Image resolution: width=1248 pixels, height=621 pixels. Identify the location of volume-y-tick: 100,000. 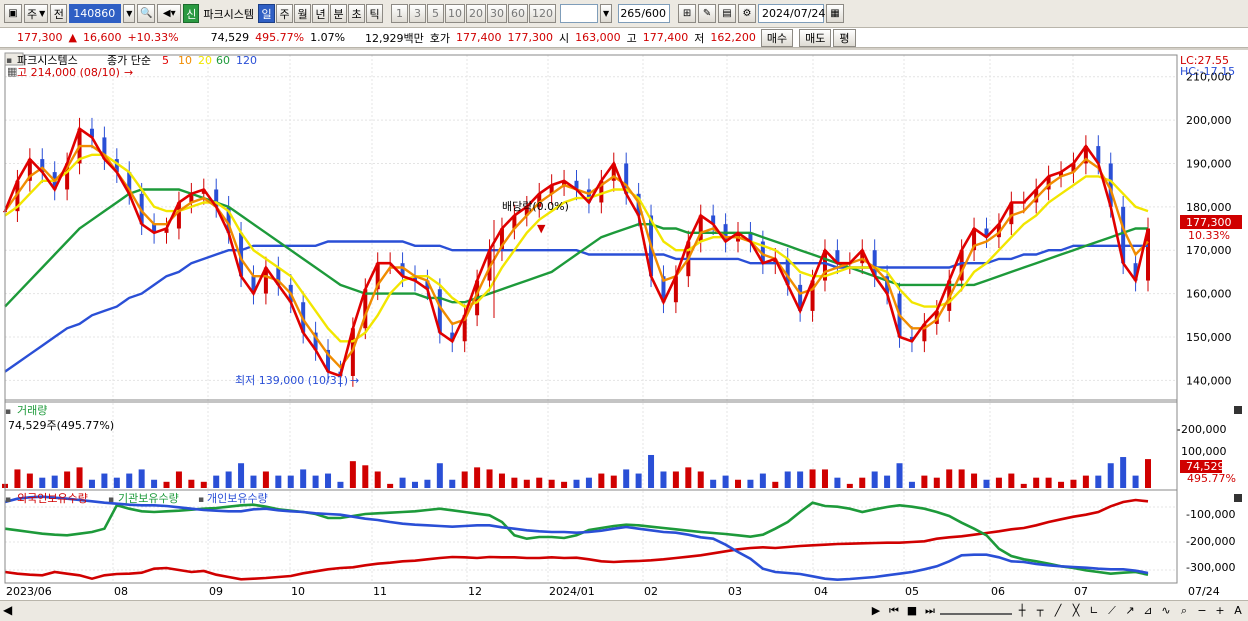
(1204, 451).